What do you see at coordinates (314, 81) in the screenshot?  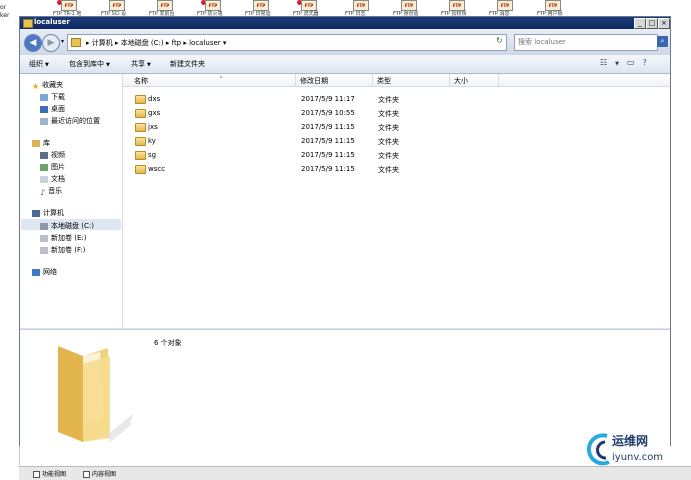 I see `column-modified: 修改日期` at bounding box center [314, 81].